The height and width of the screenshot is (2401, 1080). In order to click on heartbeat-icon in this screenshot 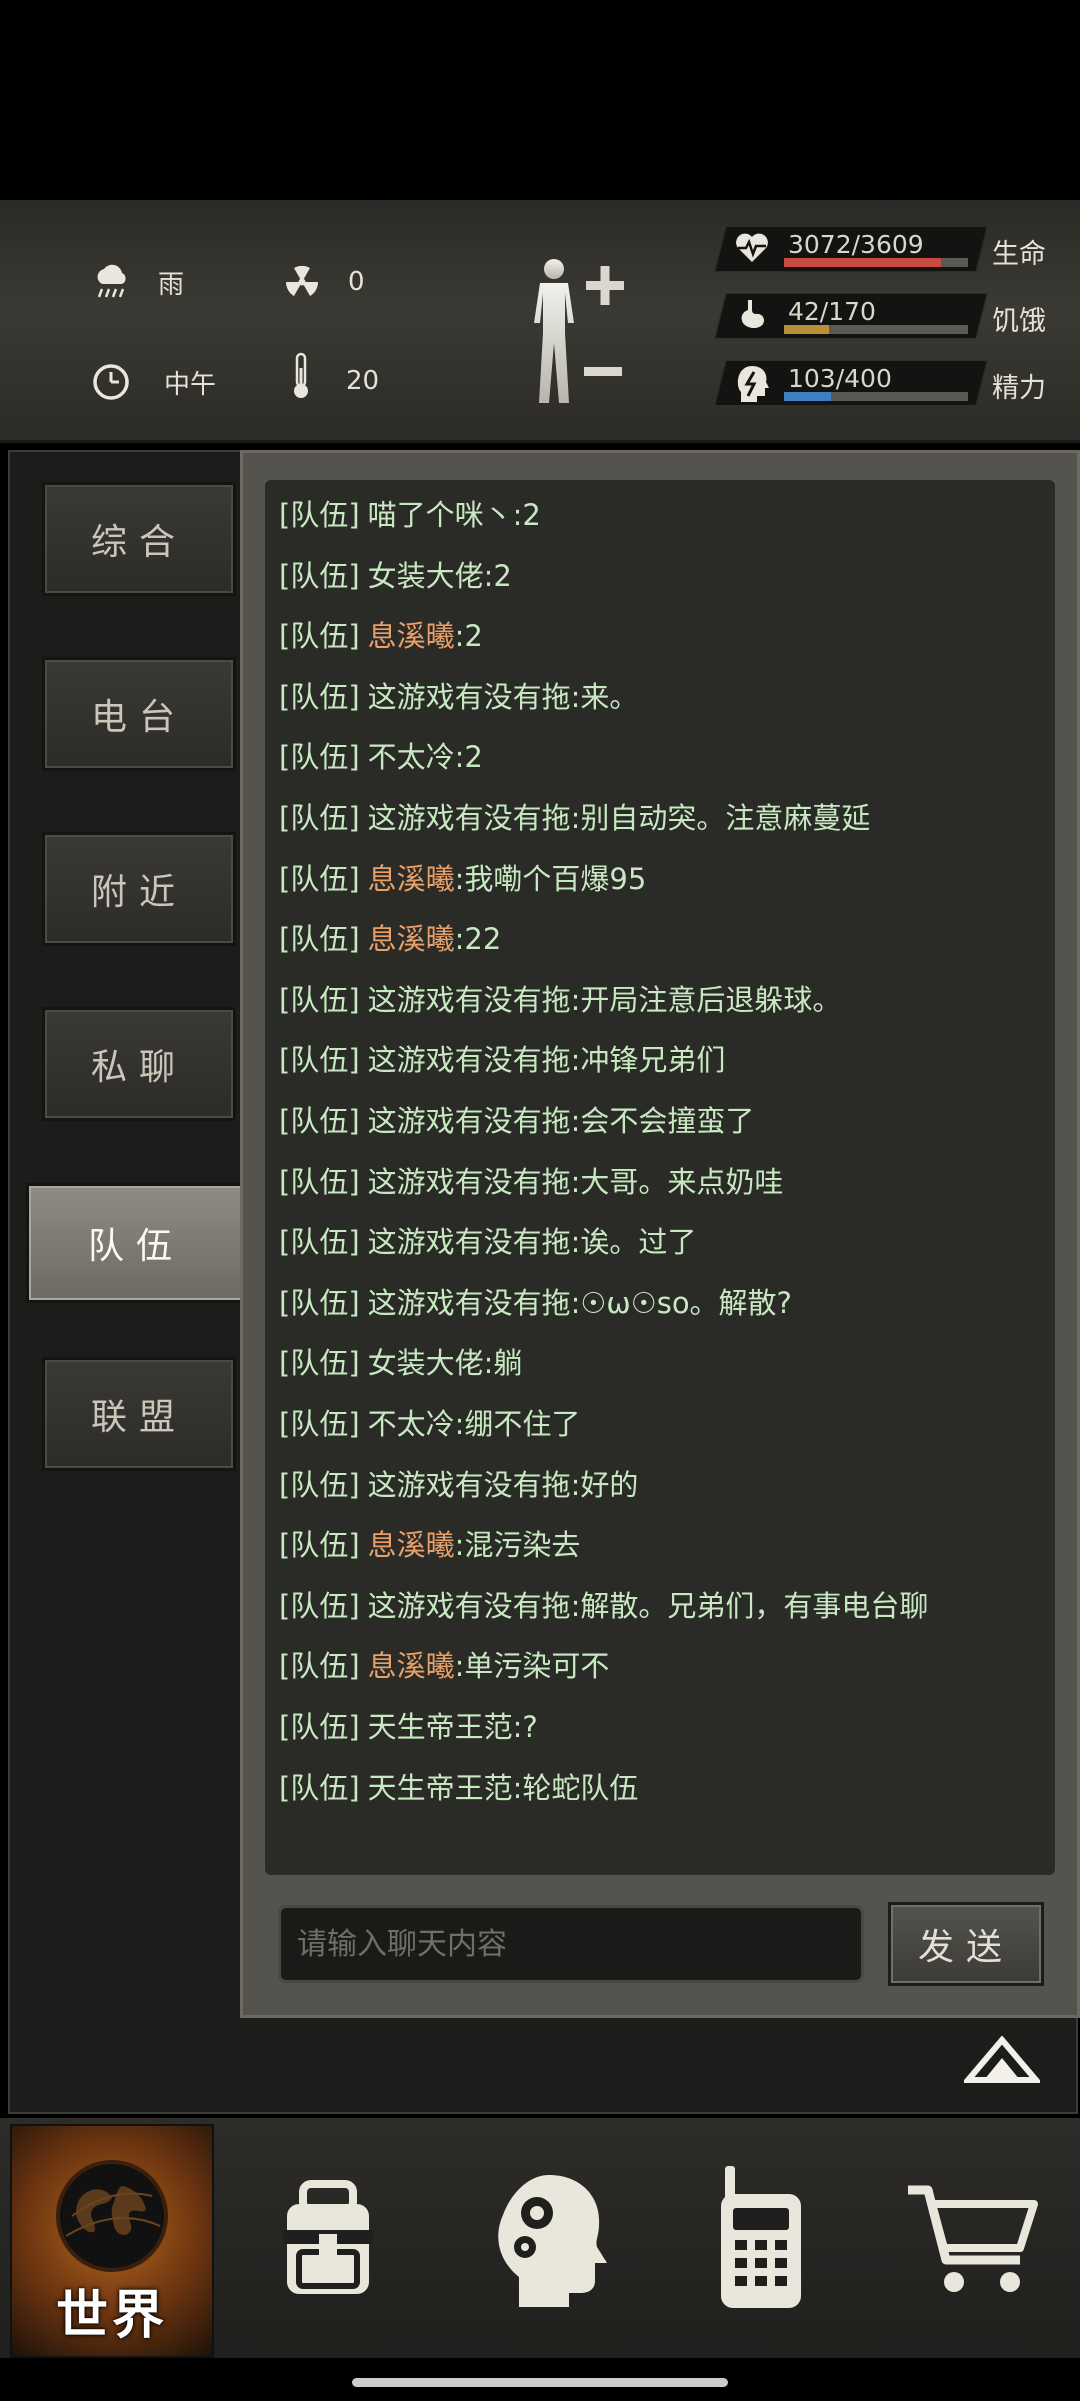, I will do `click(752, 248)`.